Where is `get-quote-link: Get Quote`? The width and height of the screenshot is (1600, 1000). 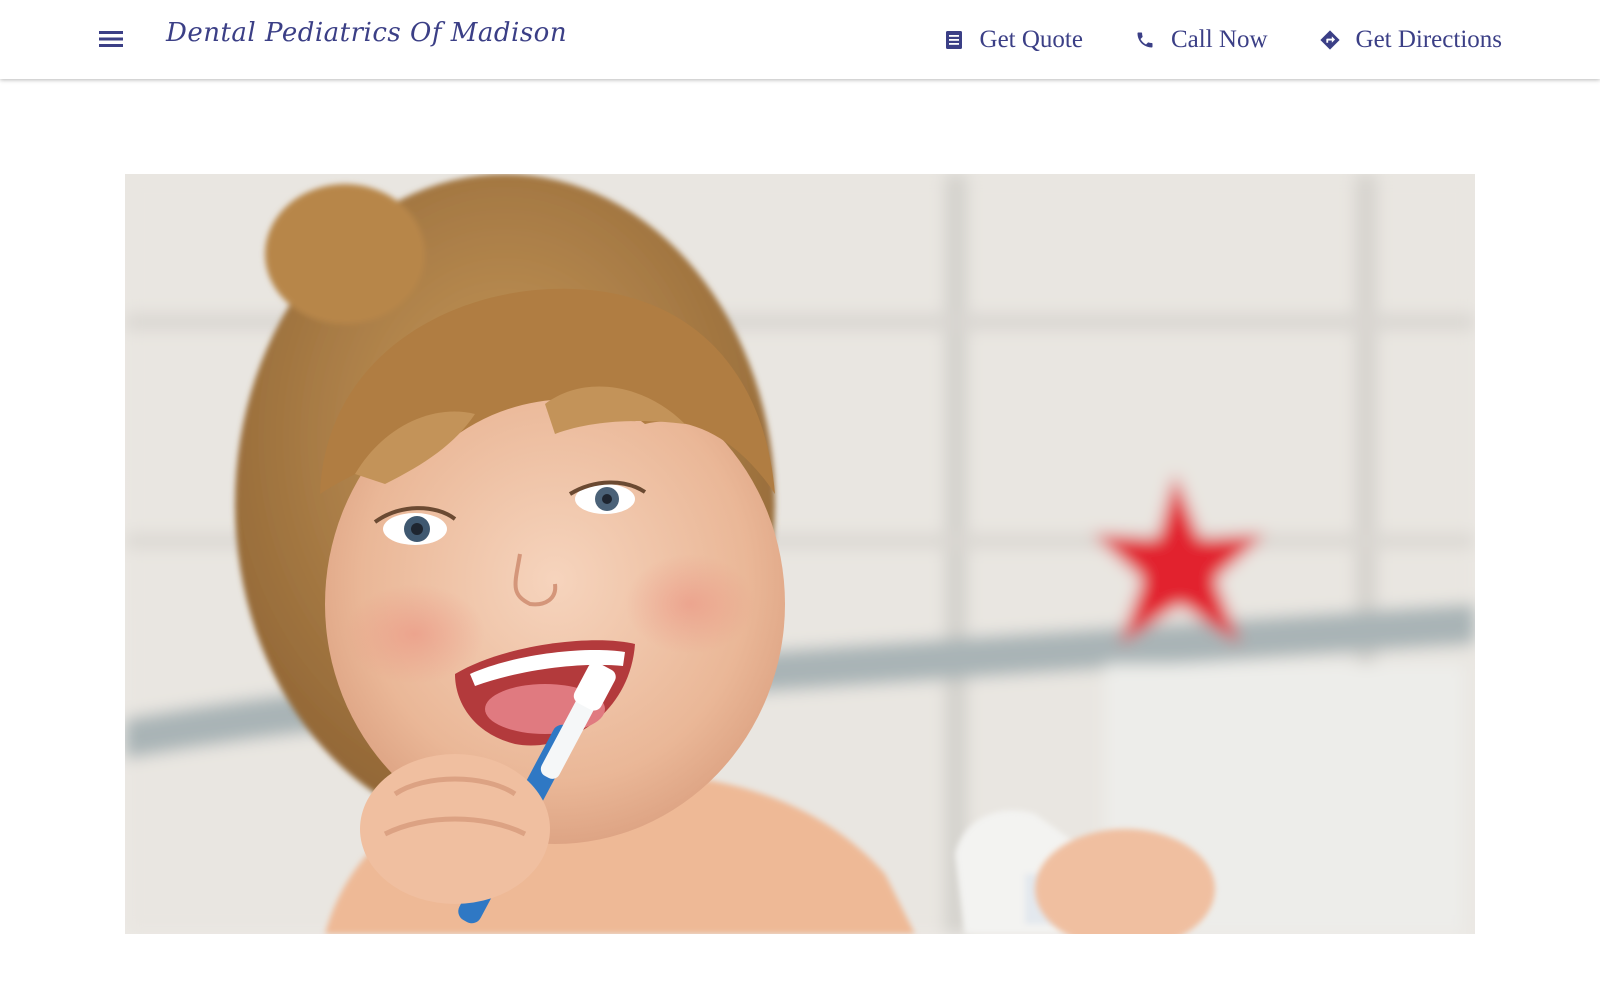 get-quote-link: Get Quote is located at coordinates (1012, 40).